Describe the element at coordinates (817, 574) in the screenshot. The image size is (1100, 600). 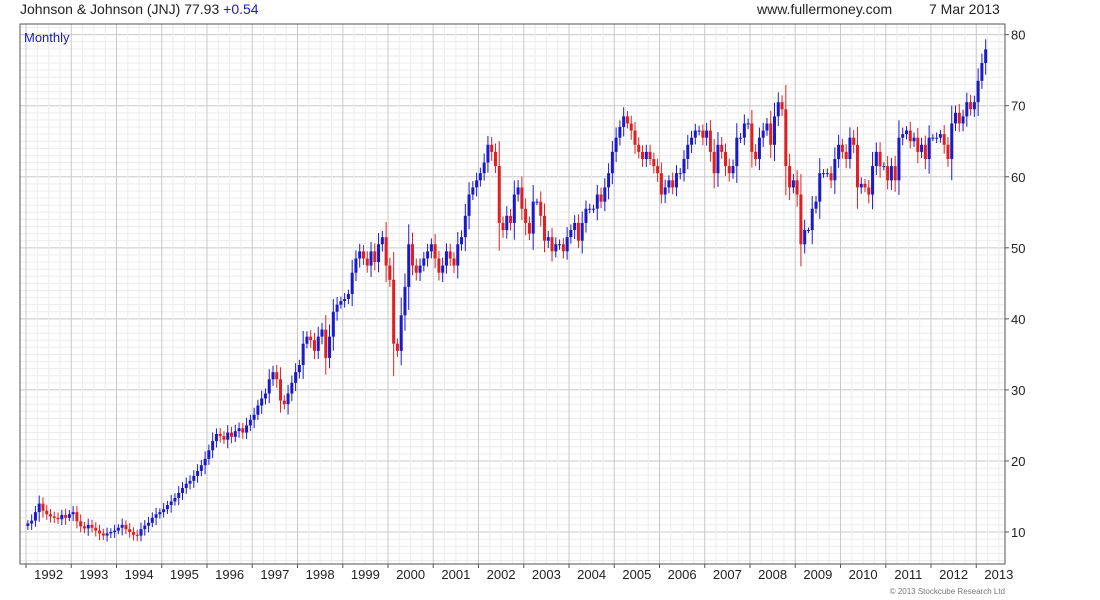
I see `x-tick-label: 2009` at that location.